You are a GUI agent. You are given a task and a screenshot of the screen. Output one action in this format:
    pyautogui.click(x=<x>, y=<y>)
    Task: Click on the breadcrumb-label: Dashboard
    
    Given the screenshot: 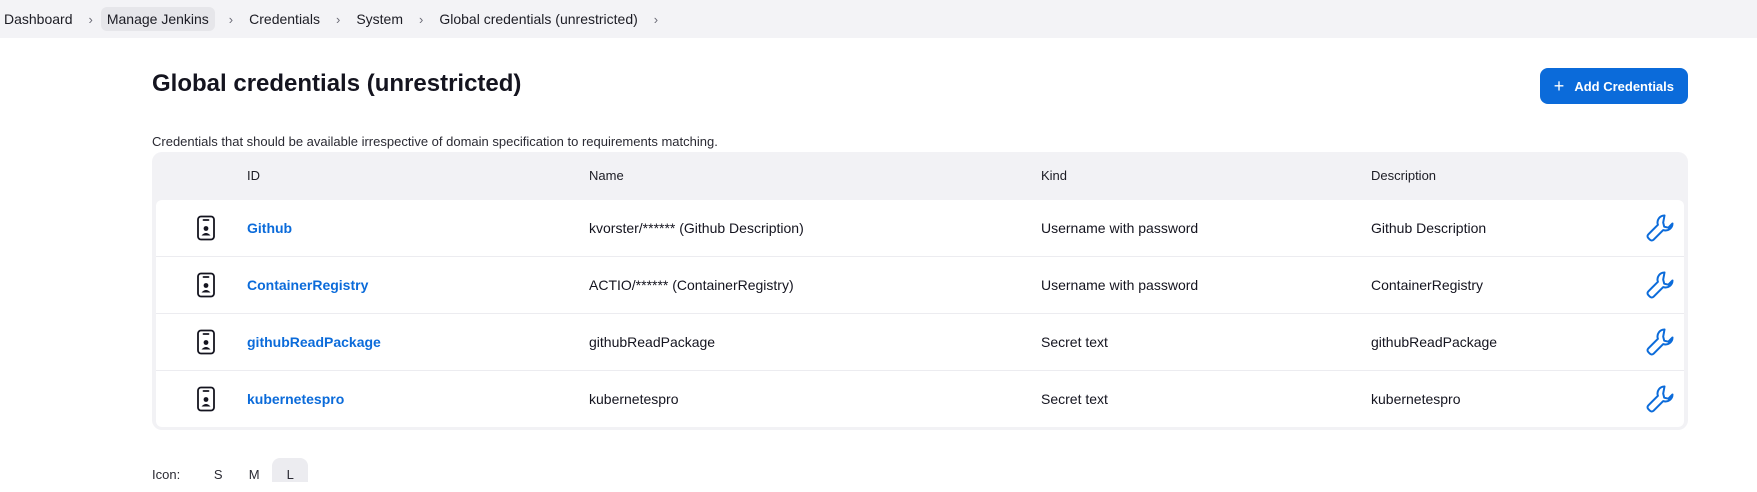 What is the action you would take?
    pyautogui.click(x=38, y=19)
    